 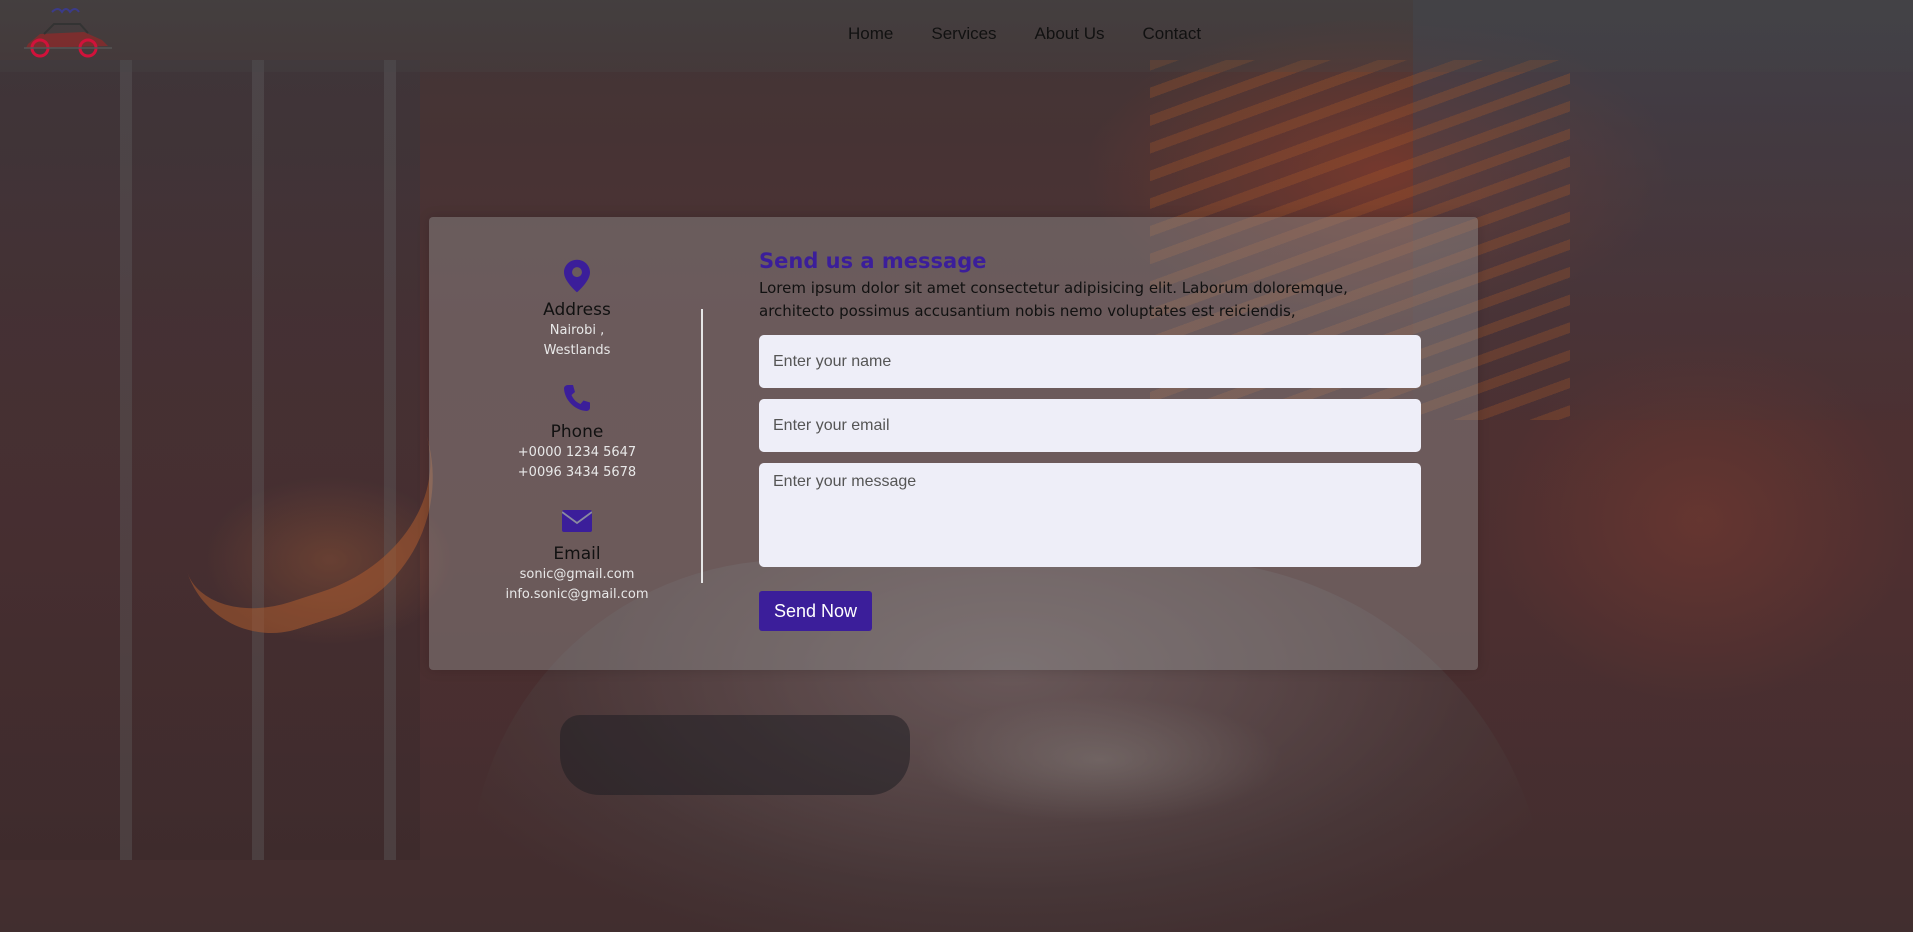 I want to click on background-car-grille, so click(x=735, y=755).